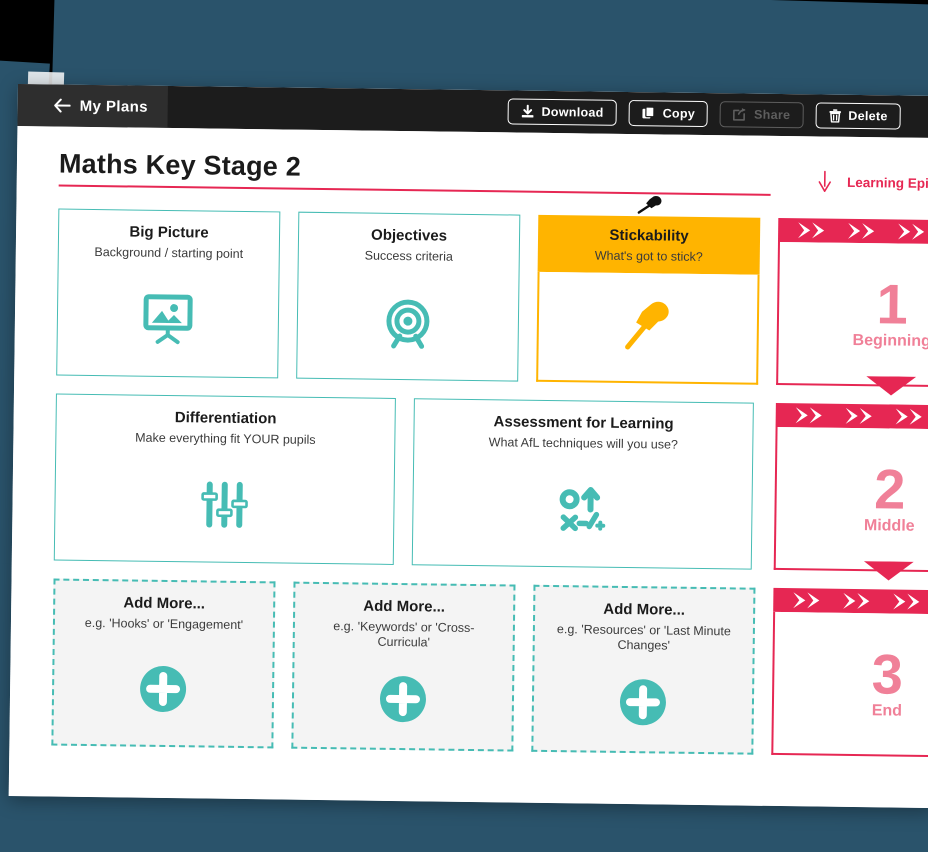 Image resolution: width=928 pixels, height=852 pixels. Describe the element at coordinates (493, 172) in the screenshot. I see `plan-header: Maths Key Stage 2 Learning Episodes` at that location.